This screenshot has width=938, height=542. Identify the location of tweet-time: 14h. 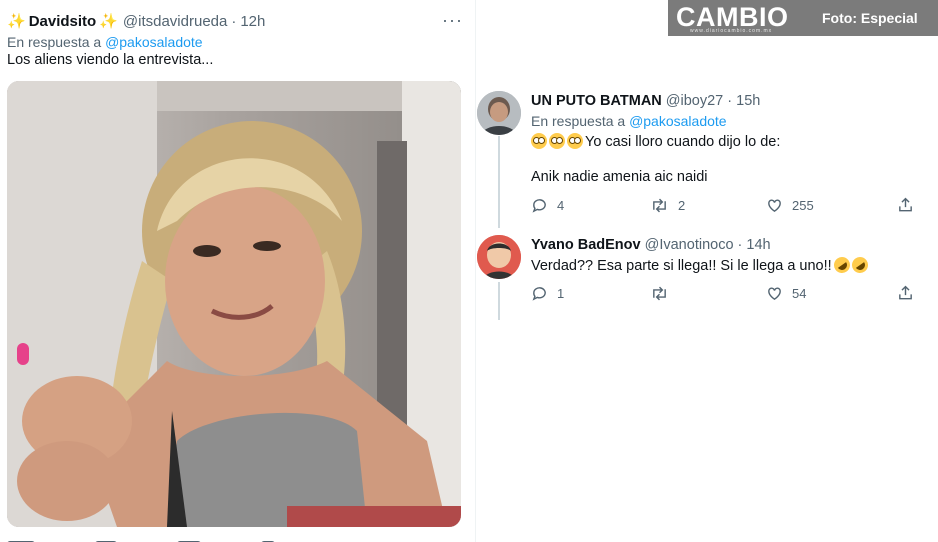
(758, 245).